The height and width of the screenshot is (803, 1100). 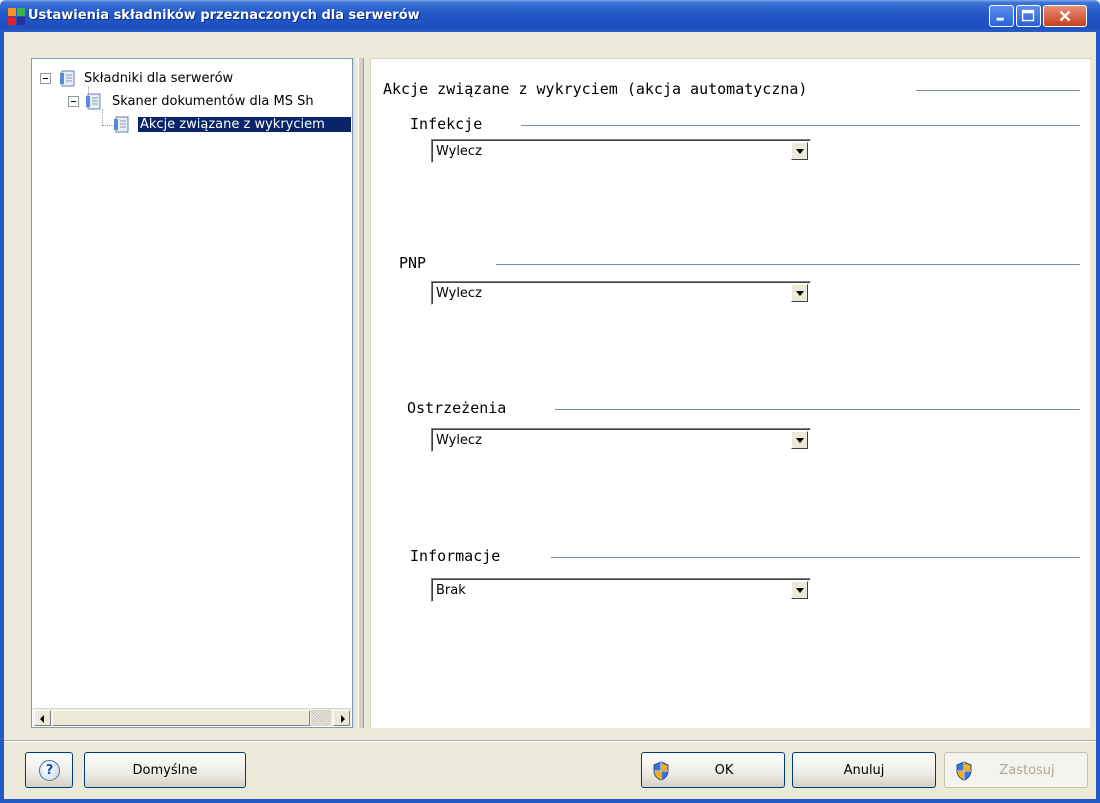 I want to click on close-icon, so click(x=1065, y=16).